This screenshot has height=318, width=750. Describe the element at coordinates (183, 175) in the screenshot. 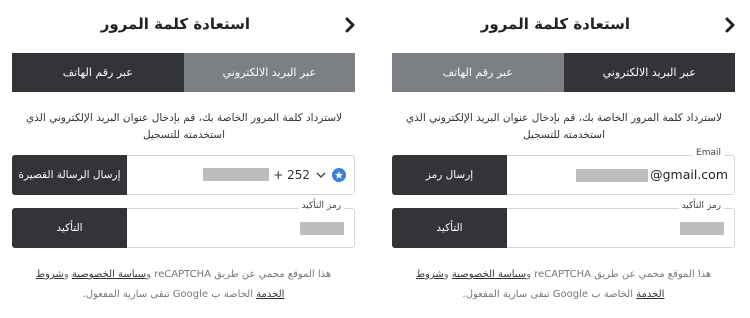

I see `phone-field: إرسال الرسالة القصيرة + 252` at that location.